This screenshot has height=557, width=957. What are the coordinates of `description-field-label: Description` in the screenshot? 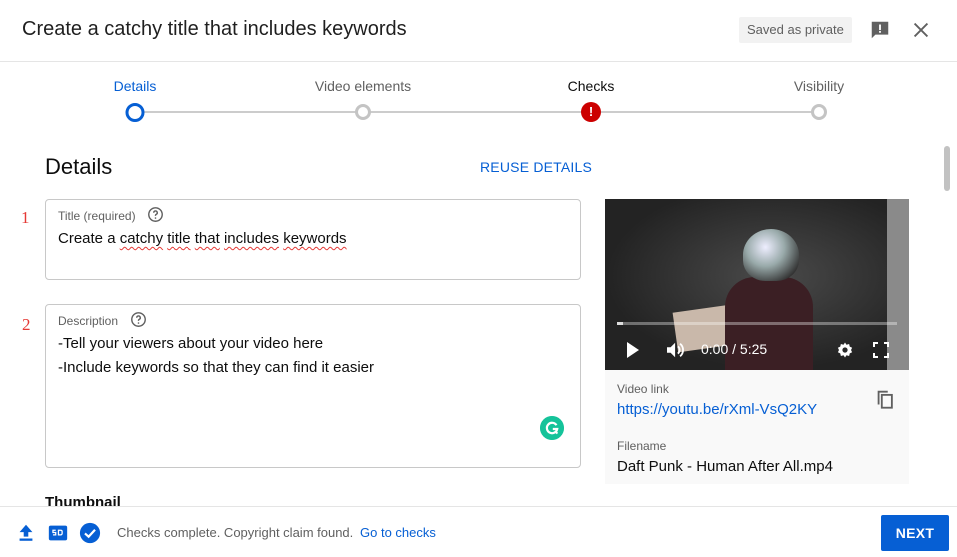 It's located at (88, 321).